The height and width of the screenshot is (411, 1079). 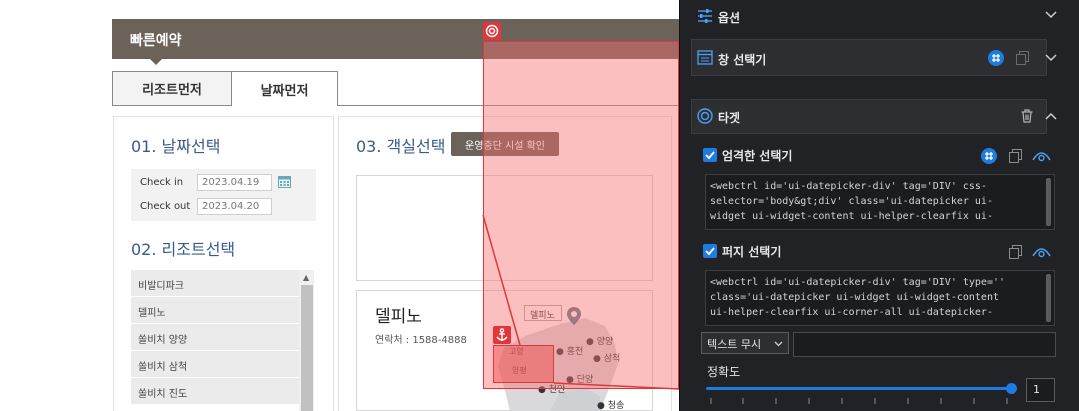 I want to click on window-selector-label: 창 선택기, so click(x=742, y=60).